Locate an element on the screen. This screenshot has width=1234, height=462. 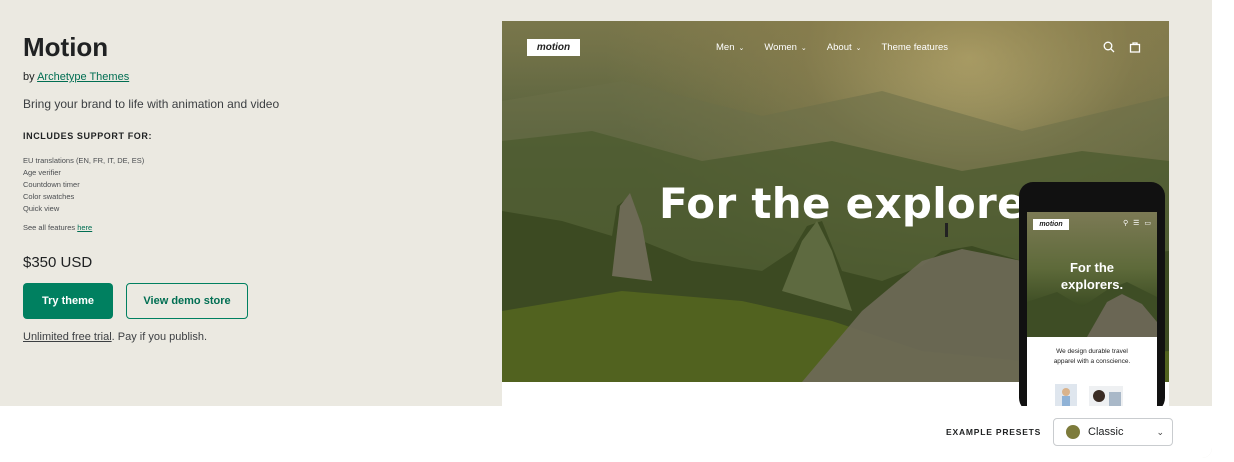
cart-icon is located at coordinates (1135, 47).